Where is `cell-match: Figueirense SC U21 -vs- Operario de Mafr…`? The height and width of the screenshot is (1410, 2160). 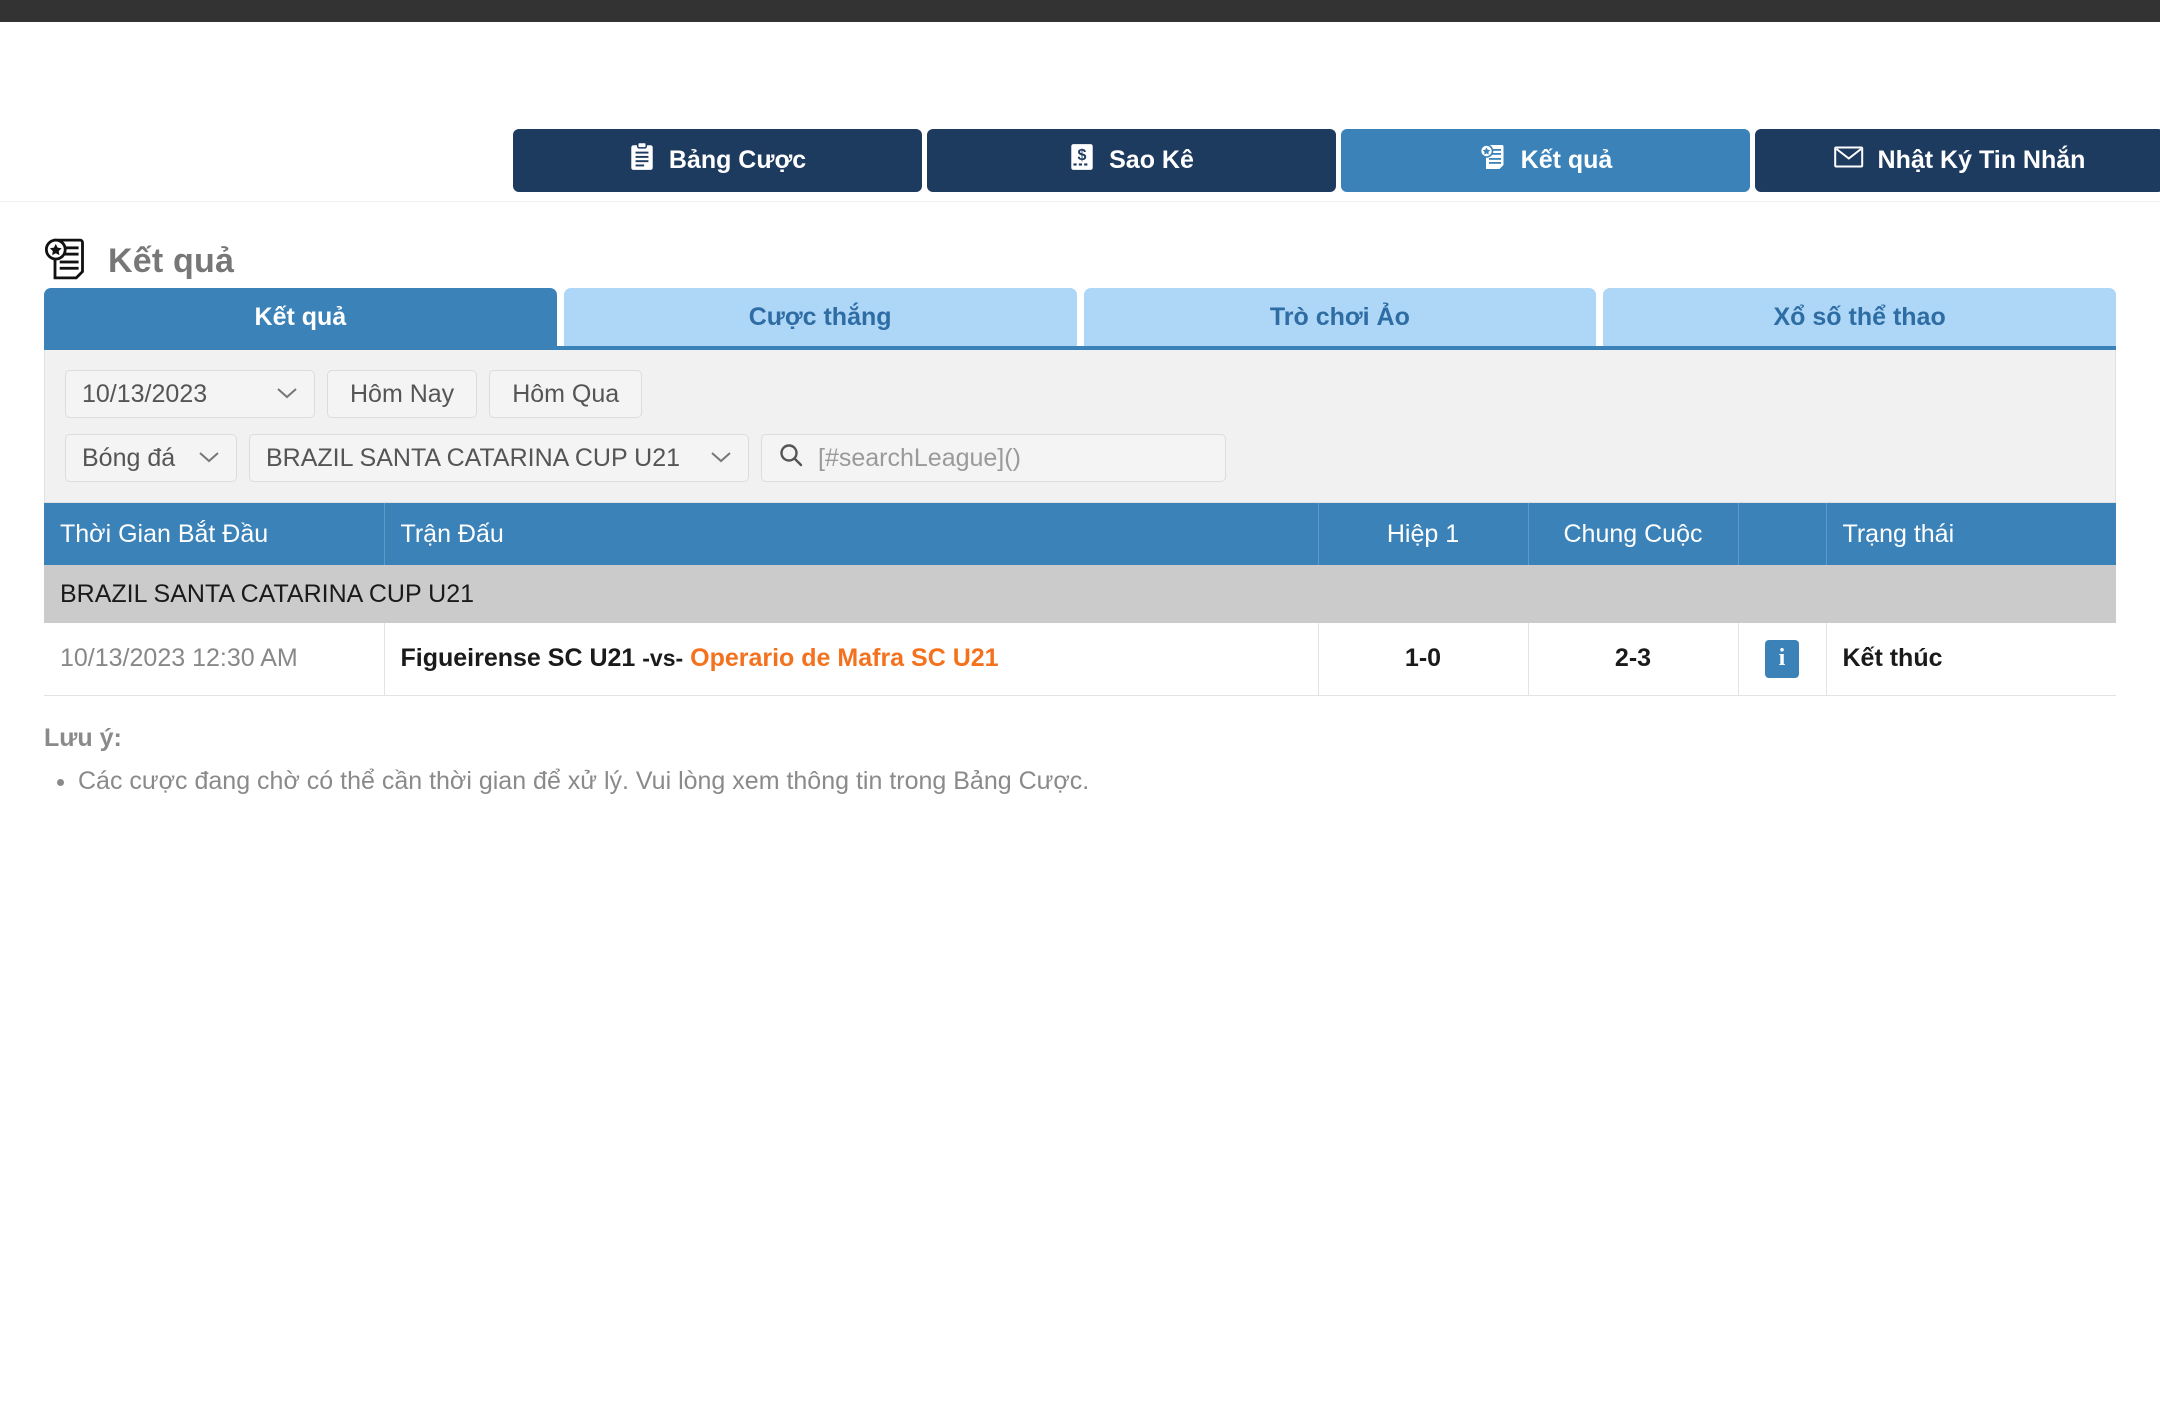 cell-match: Figueirense SC U21 -vs- Operario de Mafr… is located at coordinates (851, 659).